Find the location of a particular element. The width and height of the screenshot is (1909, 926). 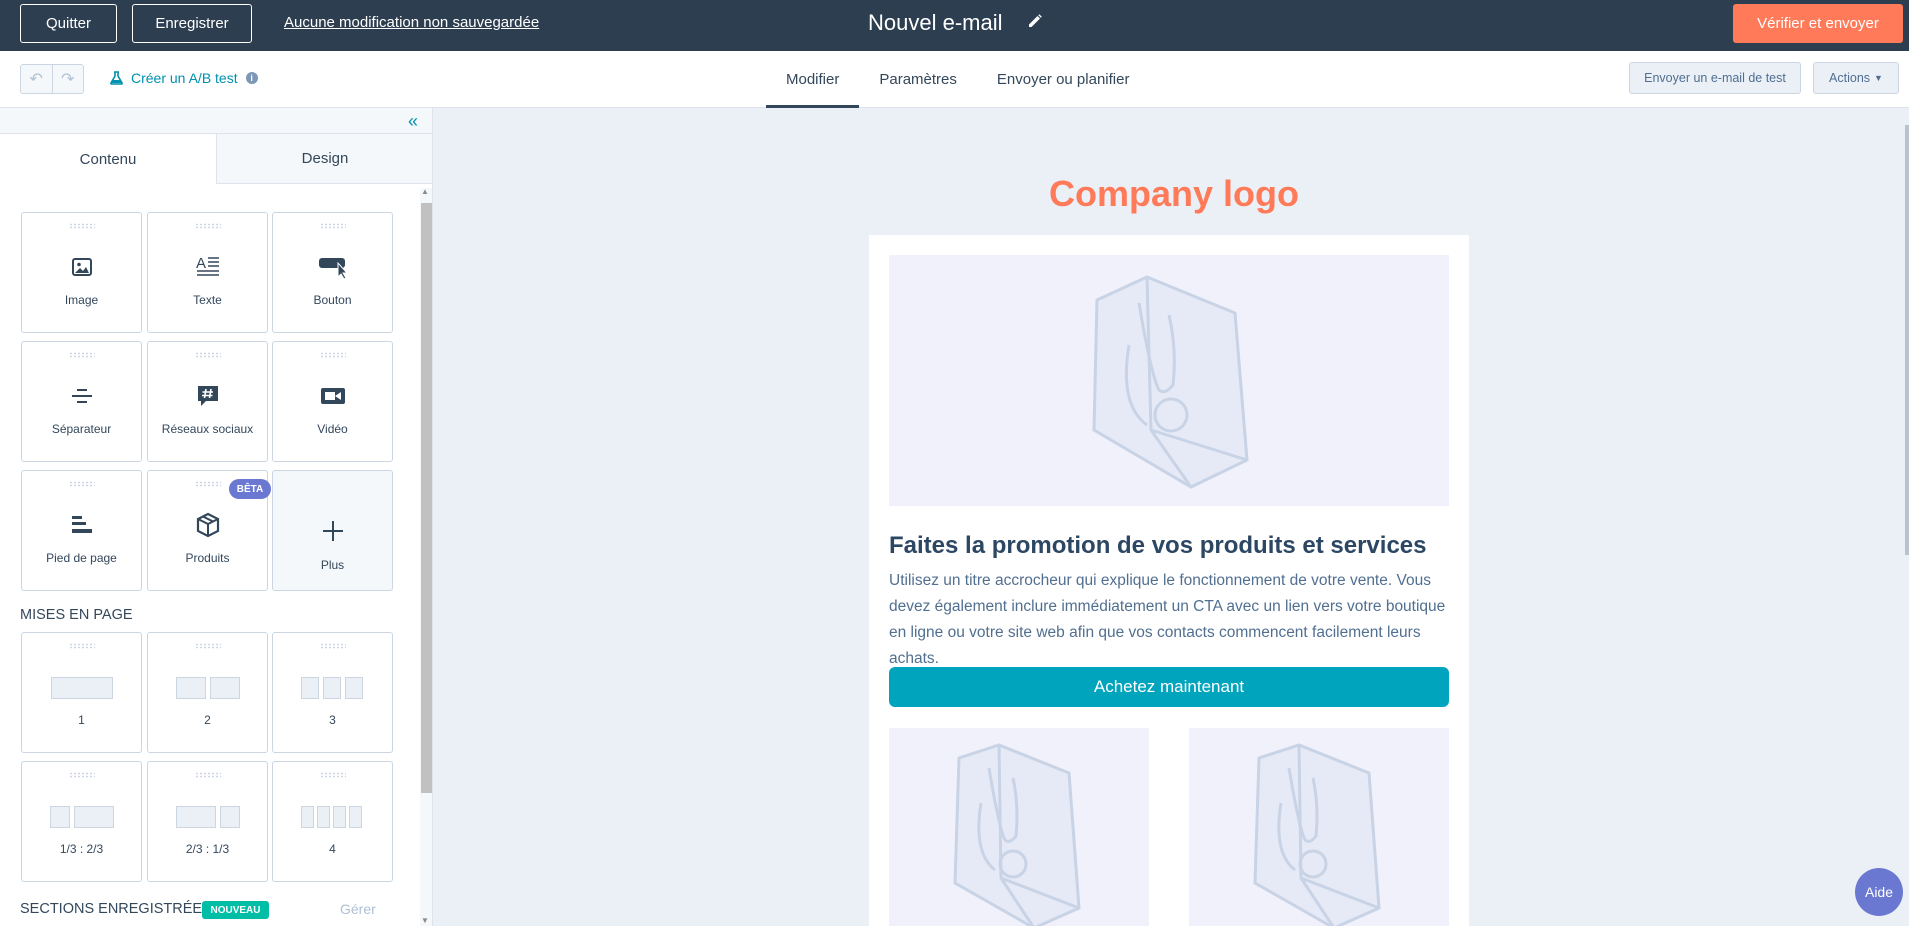

layout-3-columns: 3 is located at coordinates (332, 692).